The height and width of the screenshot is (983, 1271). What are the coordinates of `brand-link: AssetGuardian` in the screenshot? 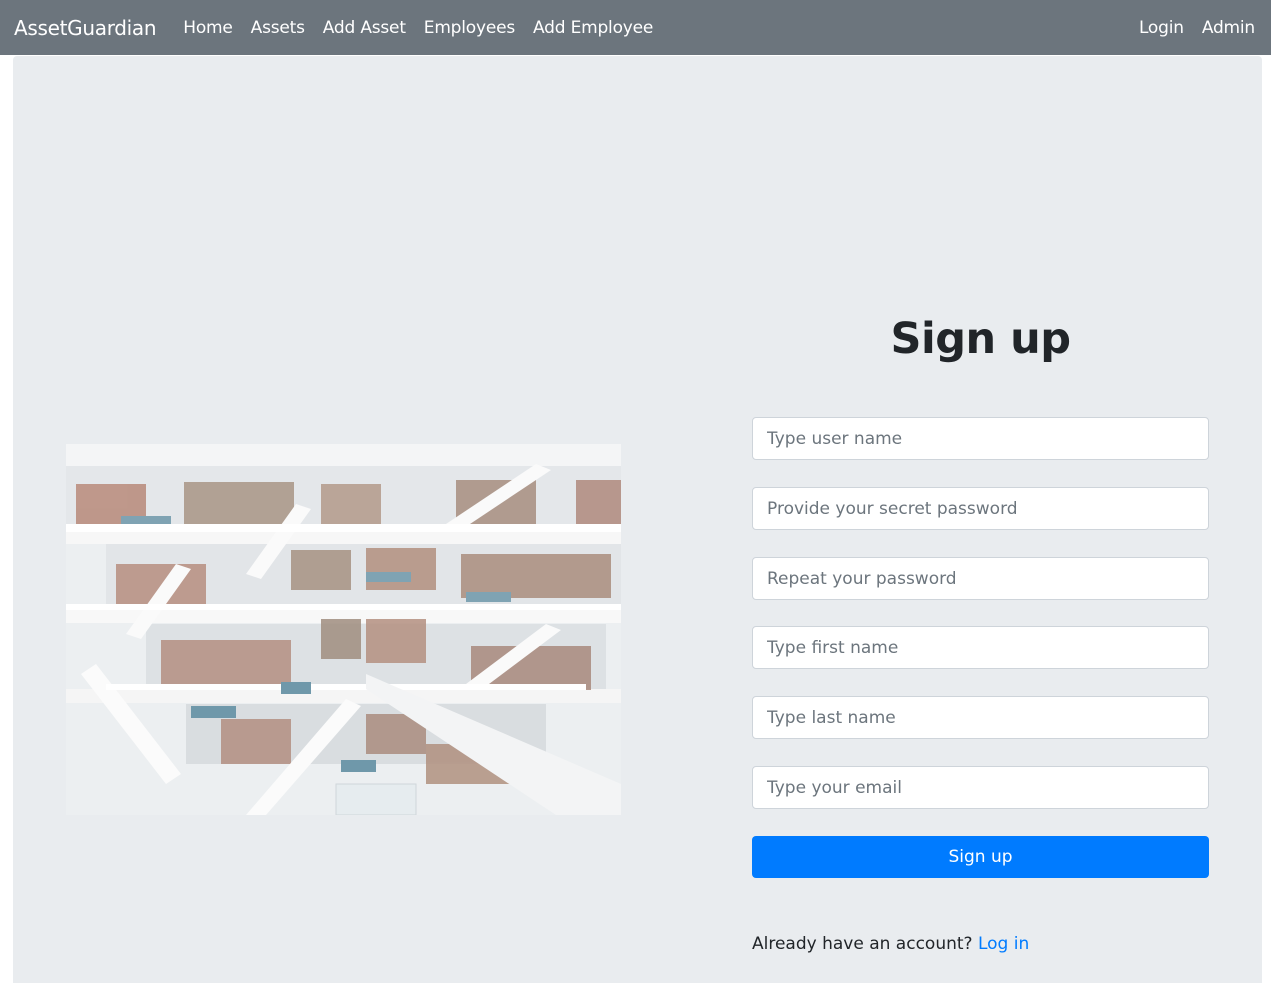 It's located at (85, 28).